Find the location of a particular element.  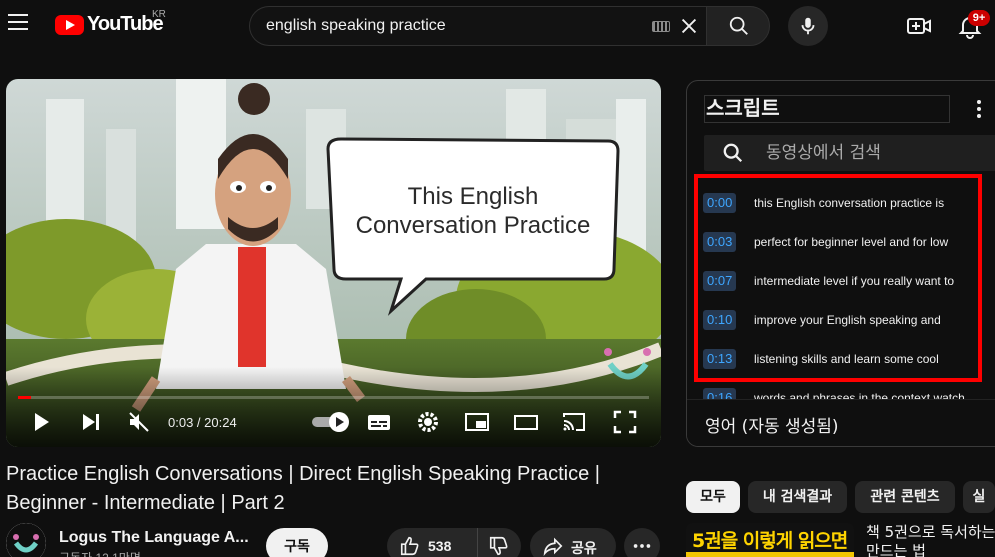

youtube-logo: YouTube is located at coordinates (109, 24).